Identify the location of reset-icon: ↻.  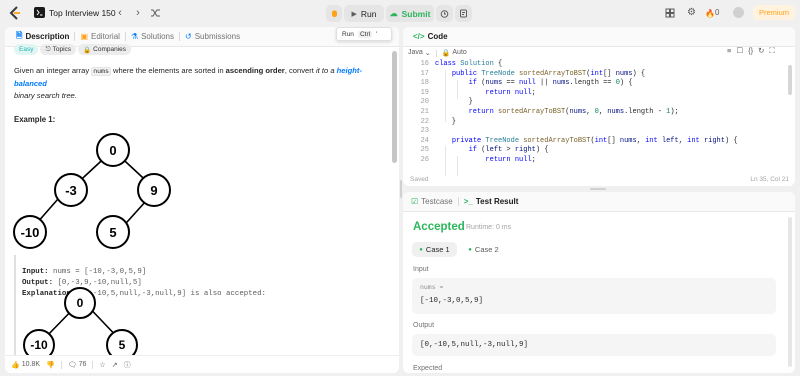
(761, 51).